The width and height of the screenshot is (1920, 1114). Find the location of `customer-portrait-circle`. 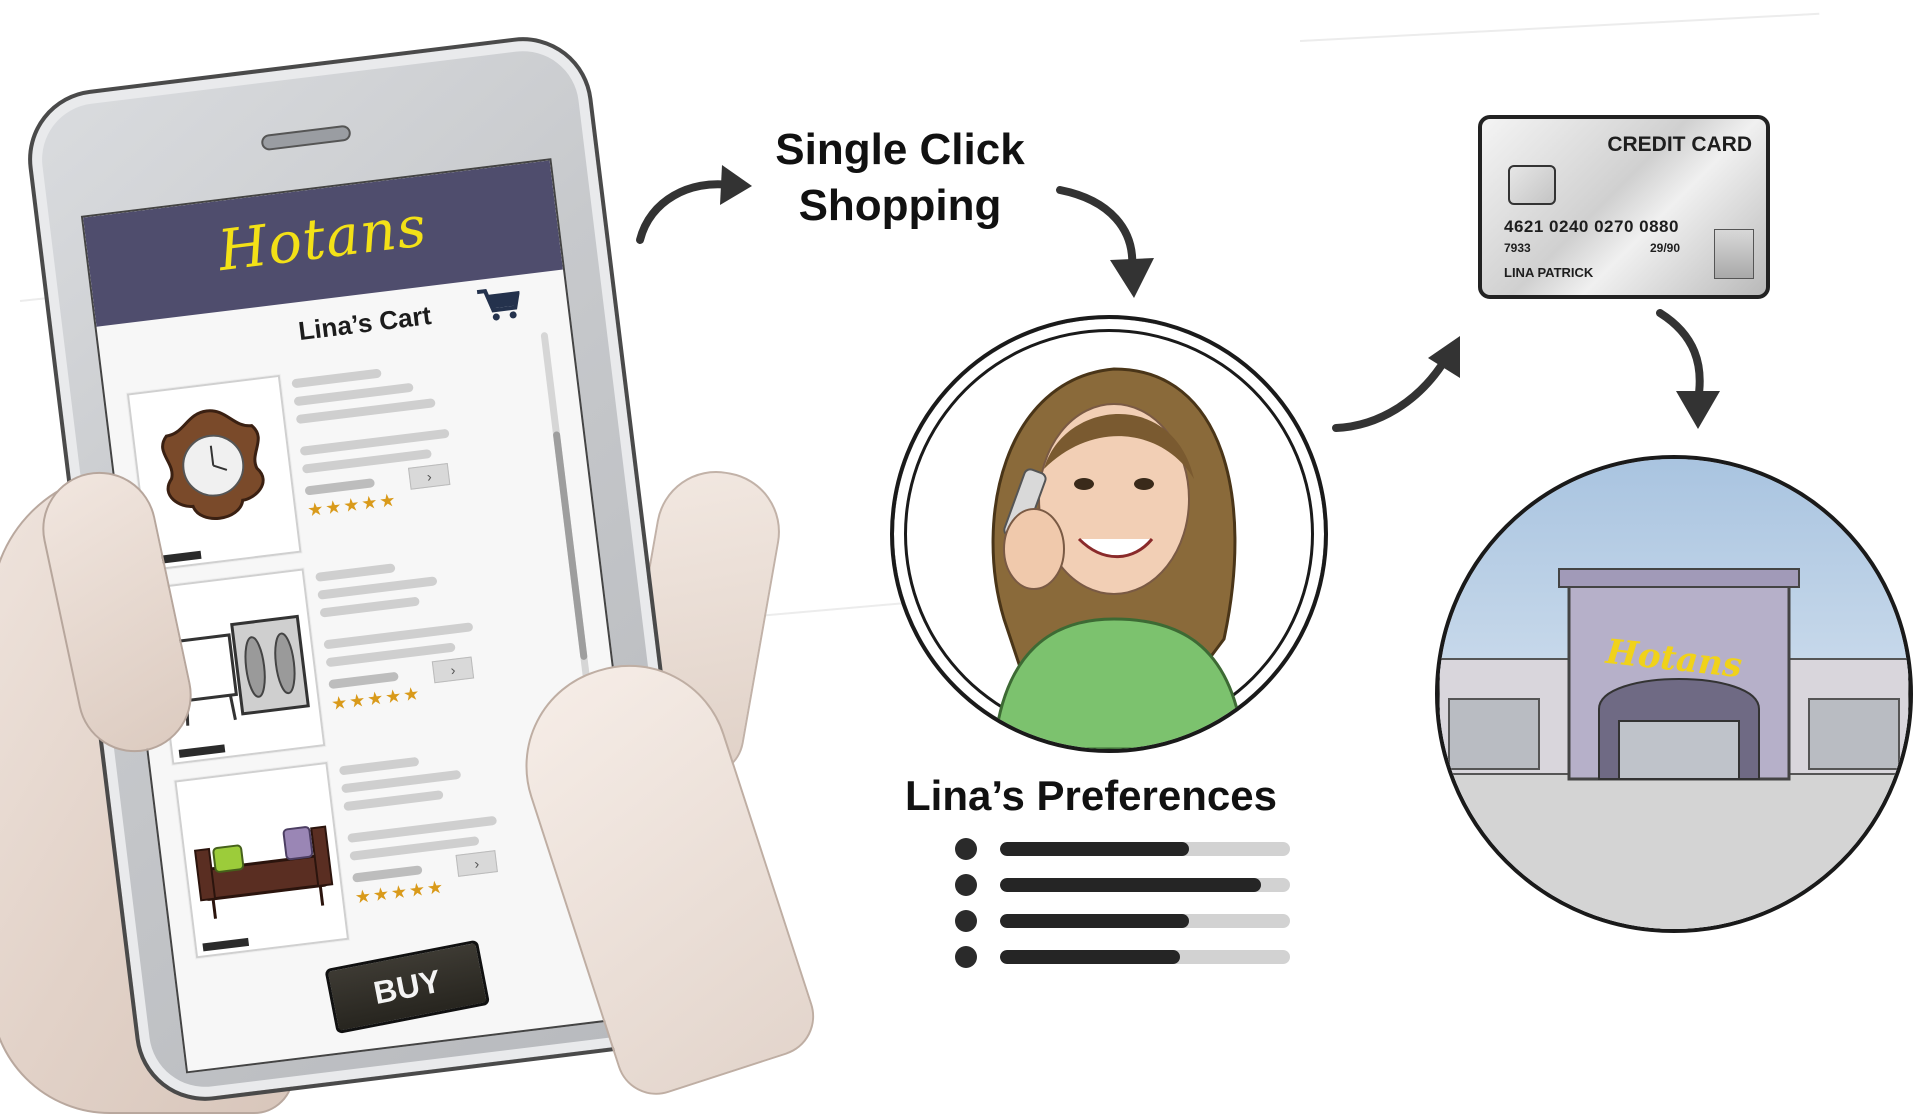

customer-portrait-circle is located at coordinates (1109, 534).